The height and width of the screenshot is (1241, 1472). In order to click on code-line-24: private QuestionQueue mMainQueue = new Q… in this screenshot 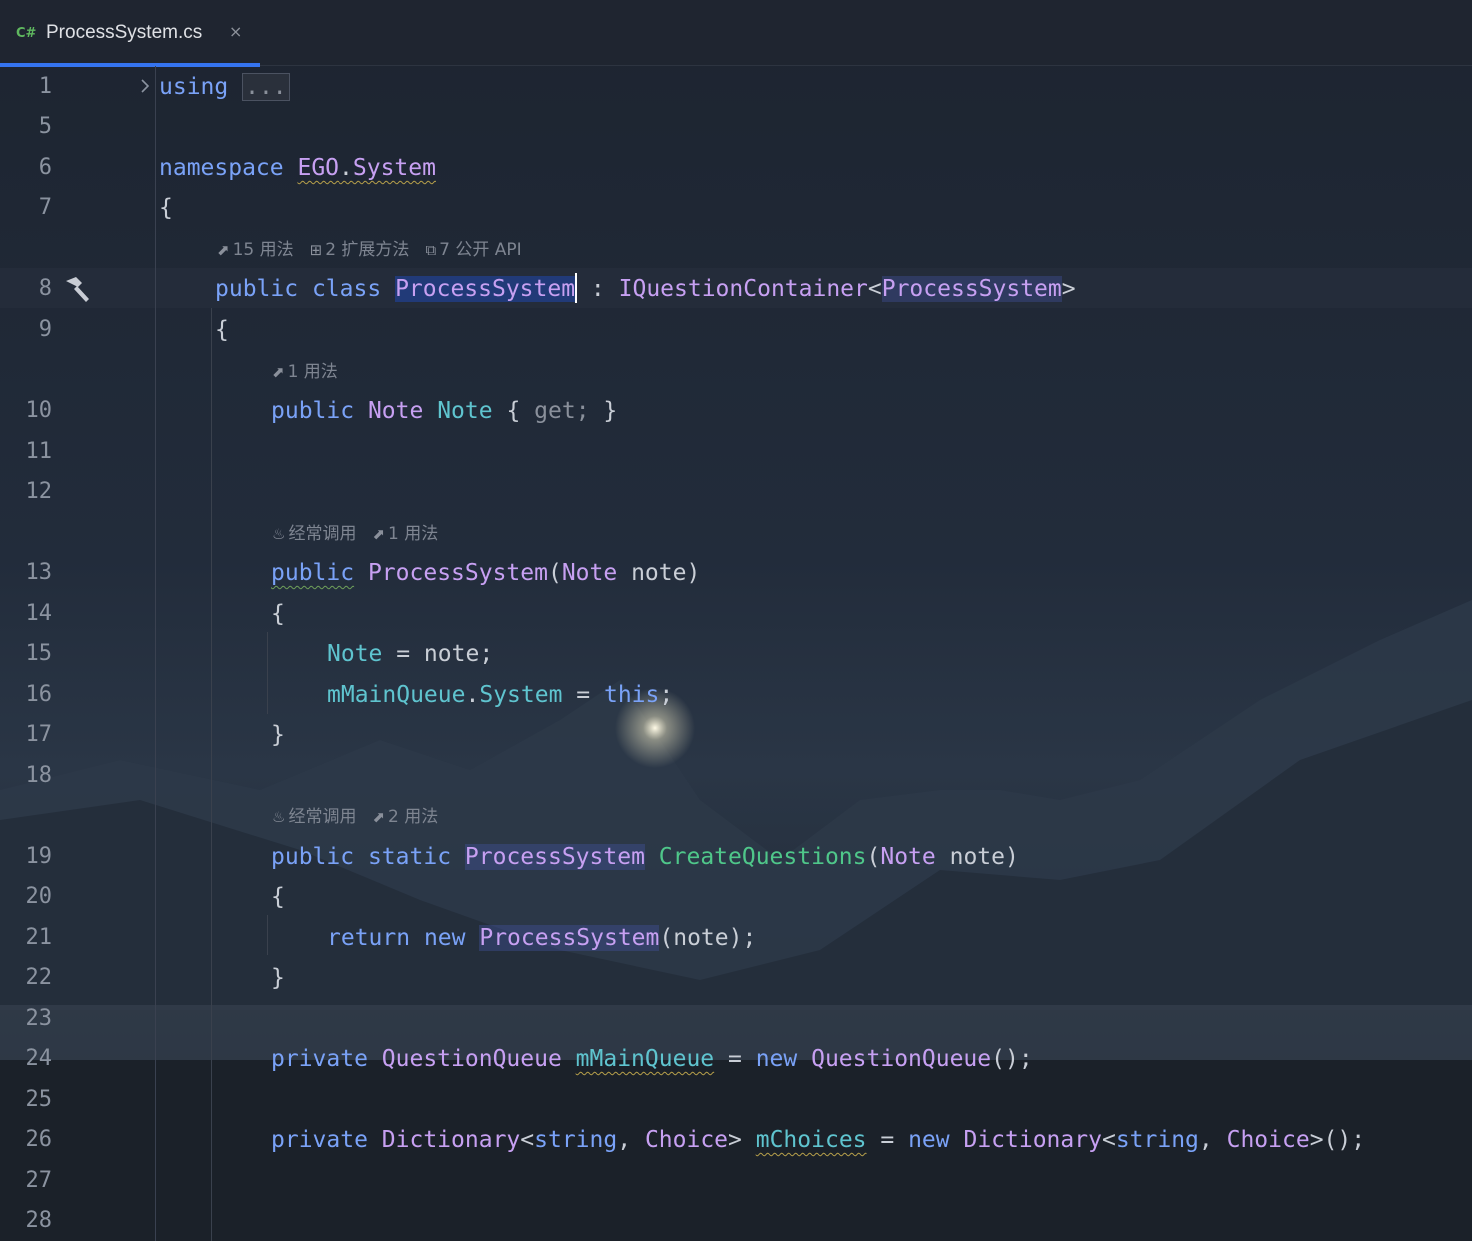, I will do `click(652, 1059)`.